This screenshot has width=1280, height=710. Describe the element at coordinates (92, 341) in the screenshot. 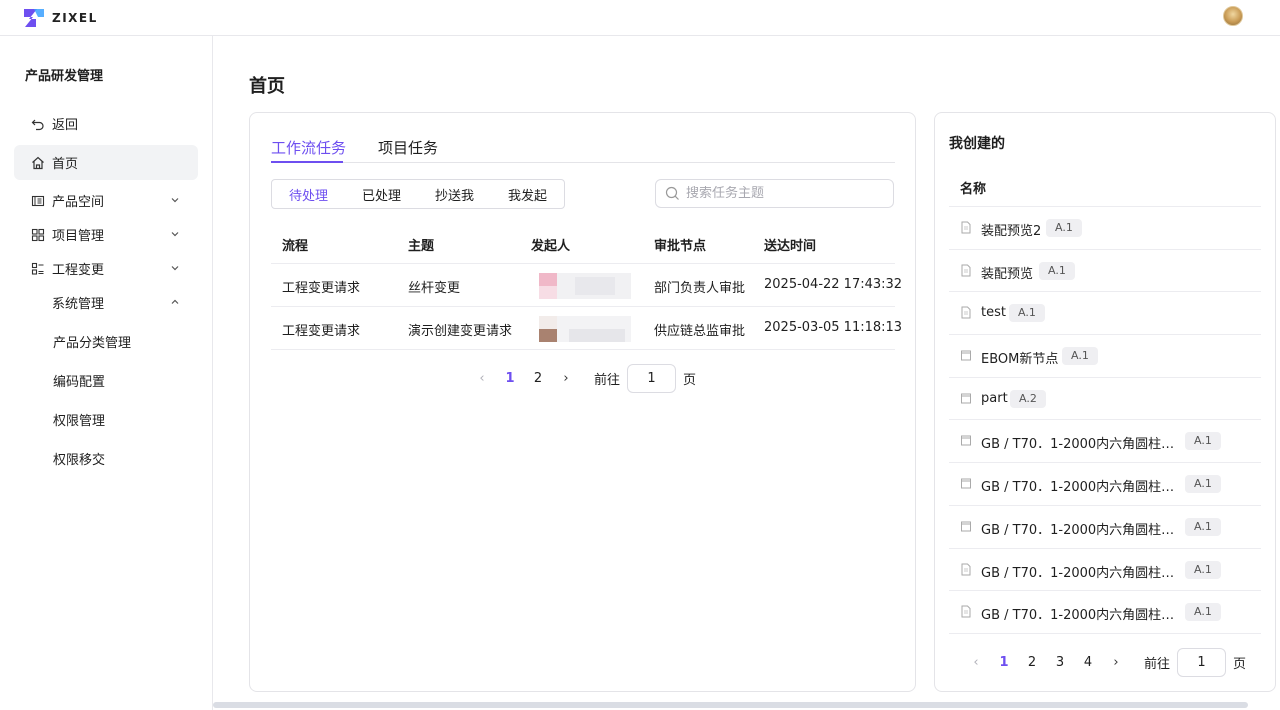

I see `sidebar-subitem-category: 产品分类管理` at that location.